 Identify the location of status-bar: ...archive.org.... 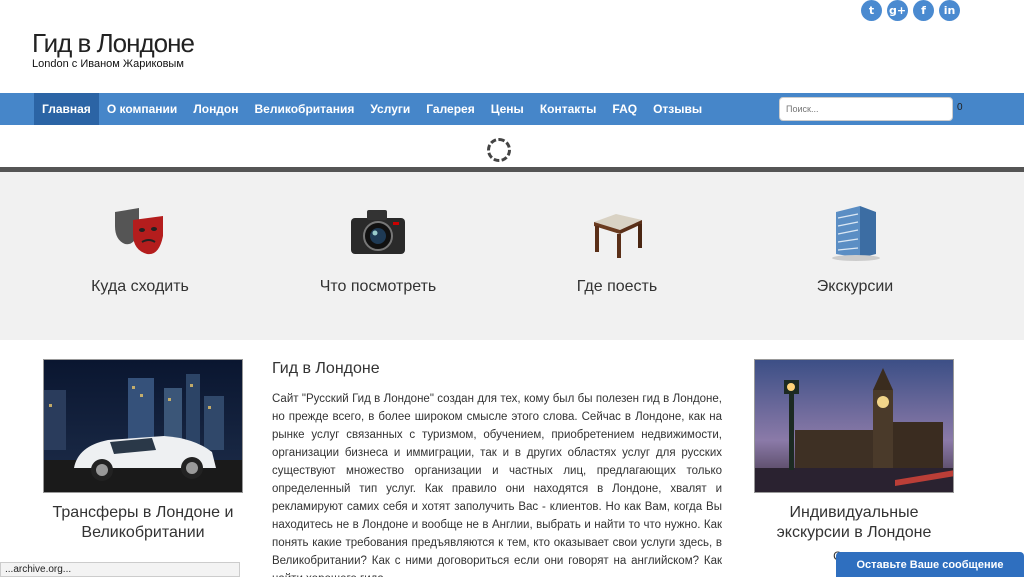
(120, 569).